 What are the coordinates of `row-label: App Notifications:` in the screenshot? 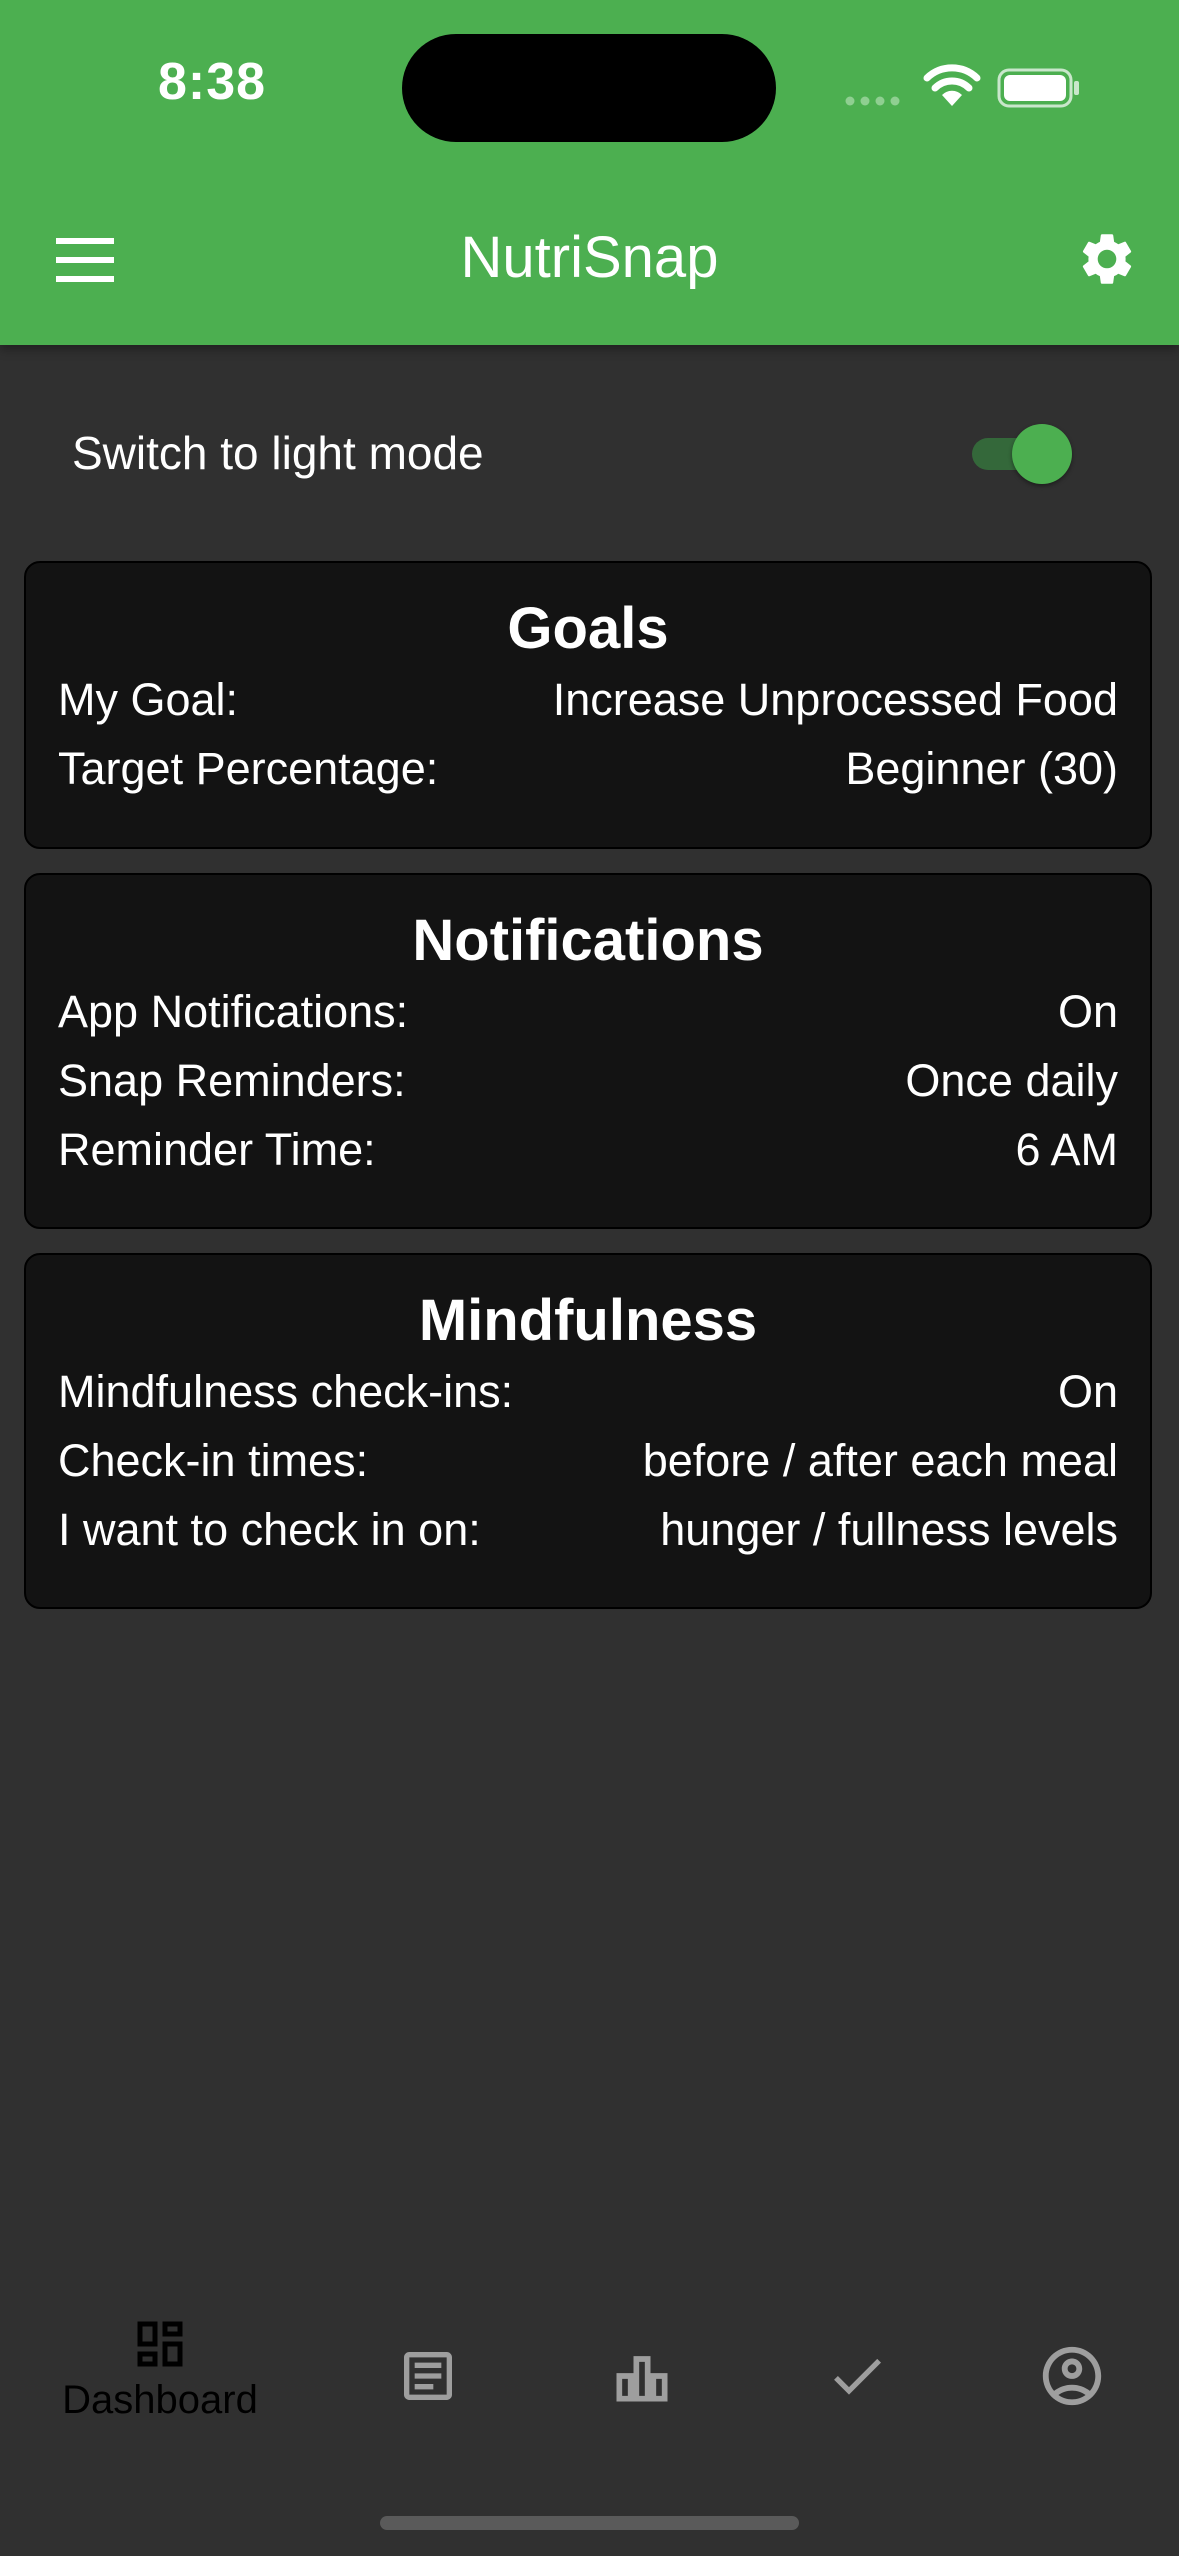 It's located at (233, 1011).